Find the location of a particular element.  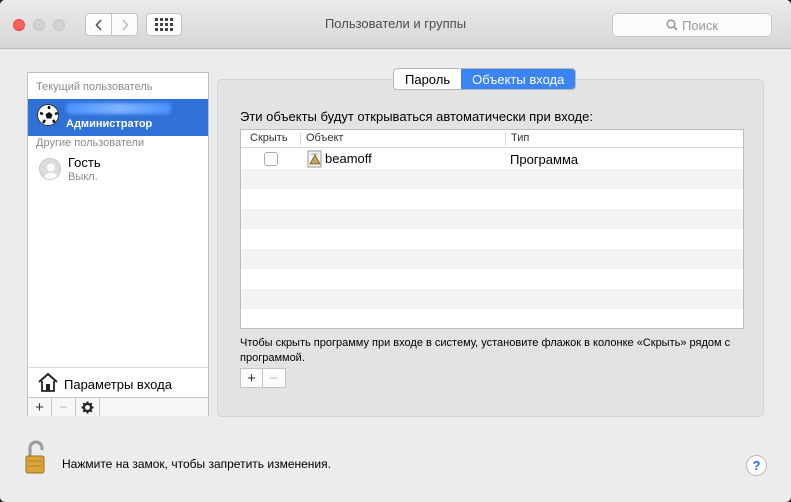

title-bar: Пользователи и группы Поиск is located at coordinates (395, 24).